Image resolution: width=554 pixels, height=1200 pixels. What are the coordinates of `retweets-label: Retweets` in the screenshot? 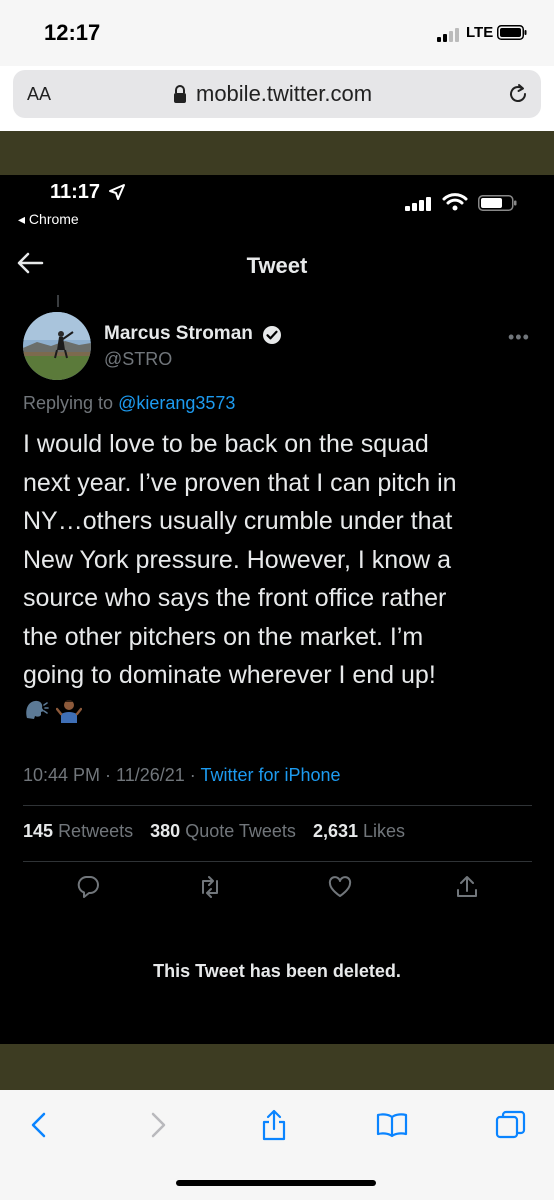 It's located at (96, 831).